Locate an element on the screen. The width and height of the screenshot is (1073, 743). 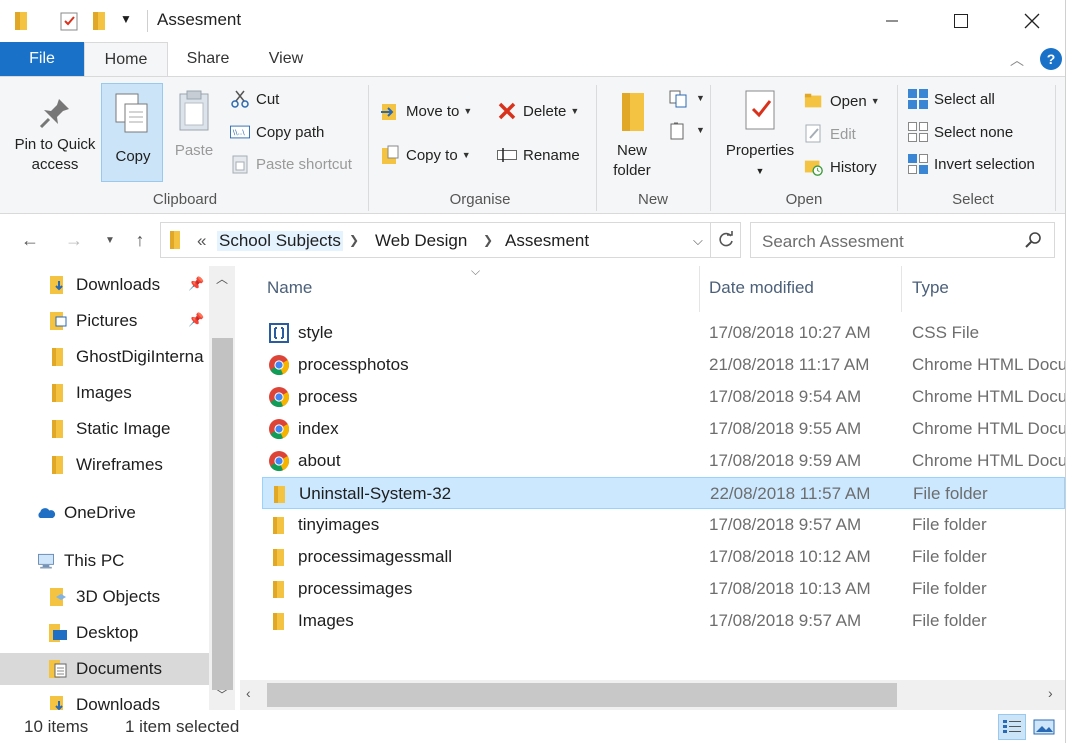
breadcrumb-overflow: « is located at coordinates (201, 241).